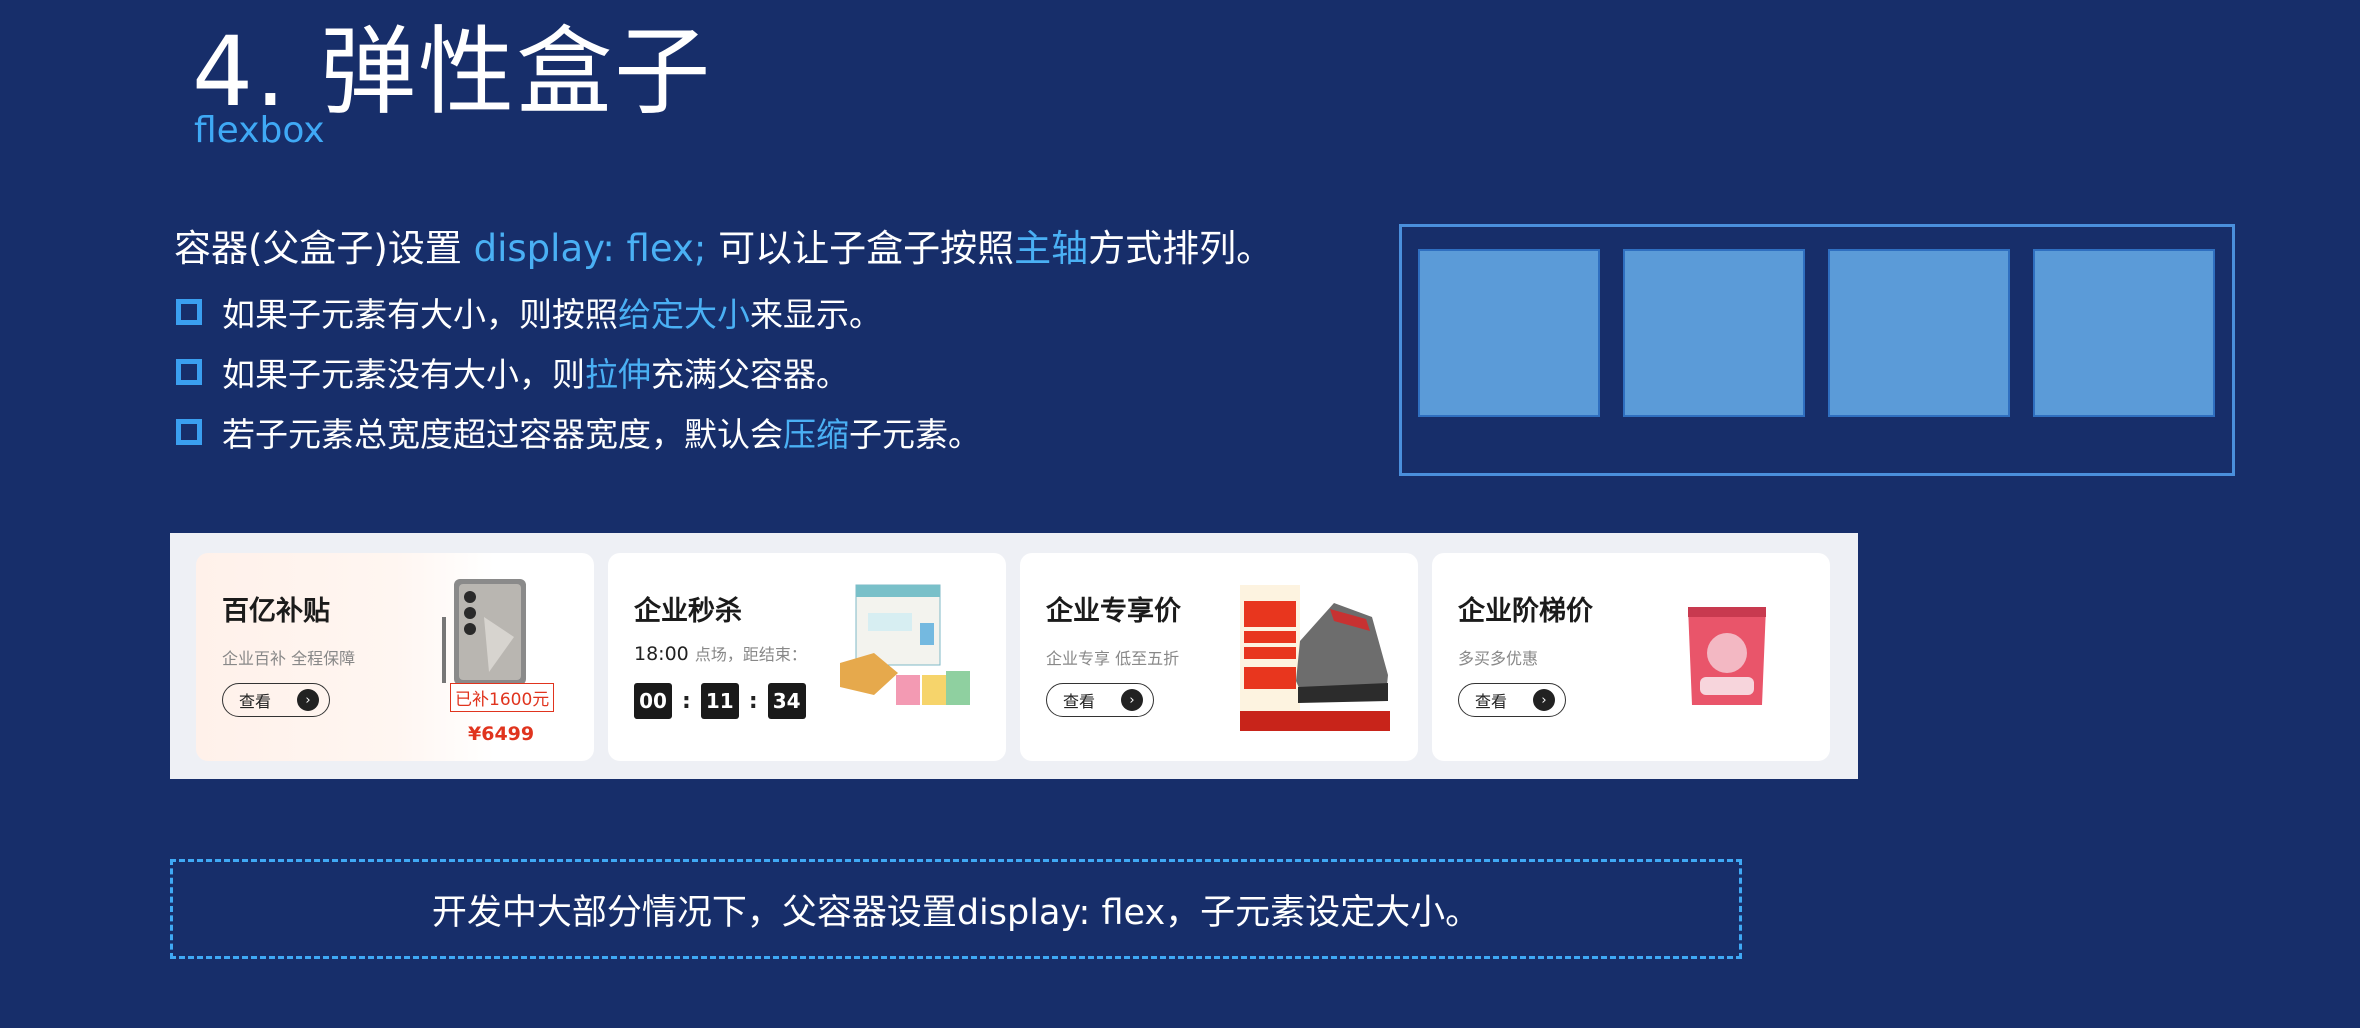  I want to click on intro-code: display: flex;, so click(590, 248).